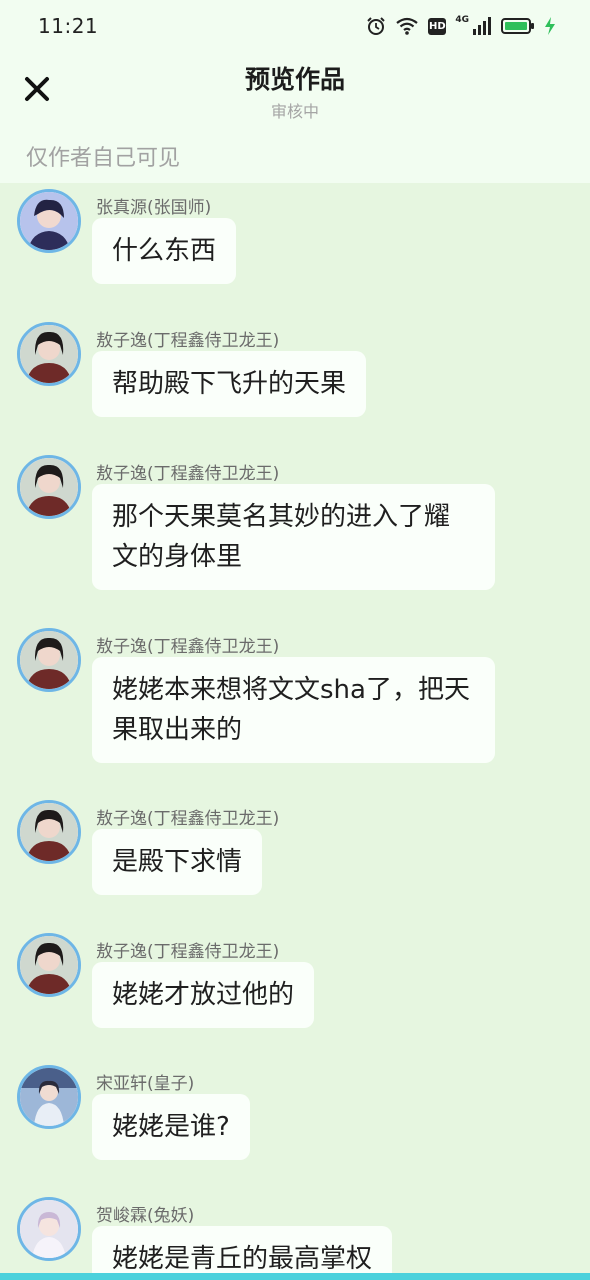 This screenshot has height=1280, width=590. What do you see at coordinates (462, 20) in the screenshot?
I see `network-type: 4G` at bounding box center [462, 20].